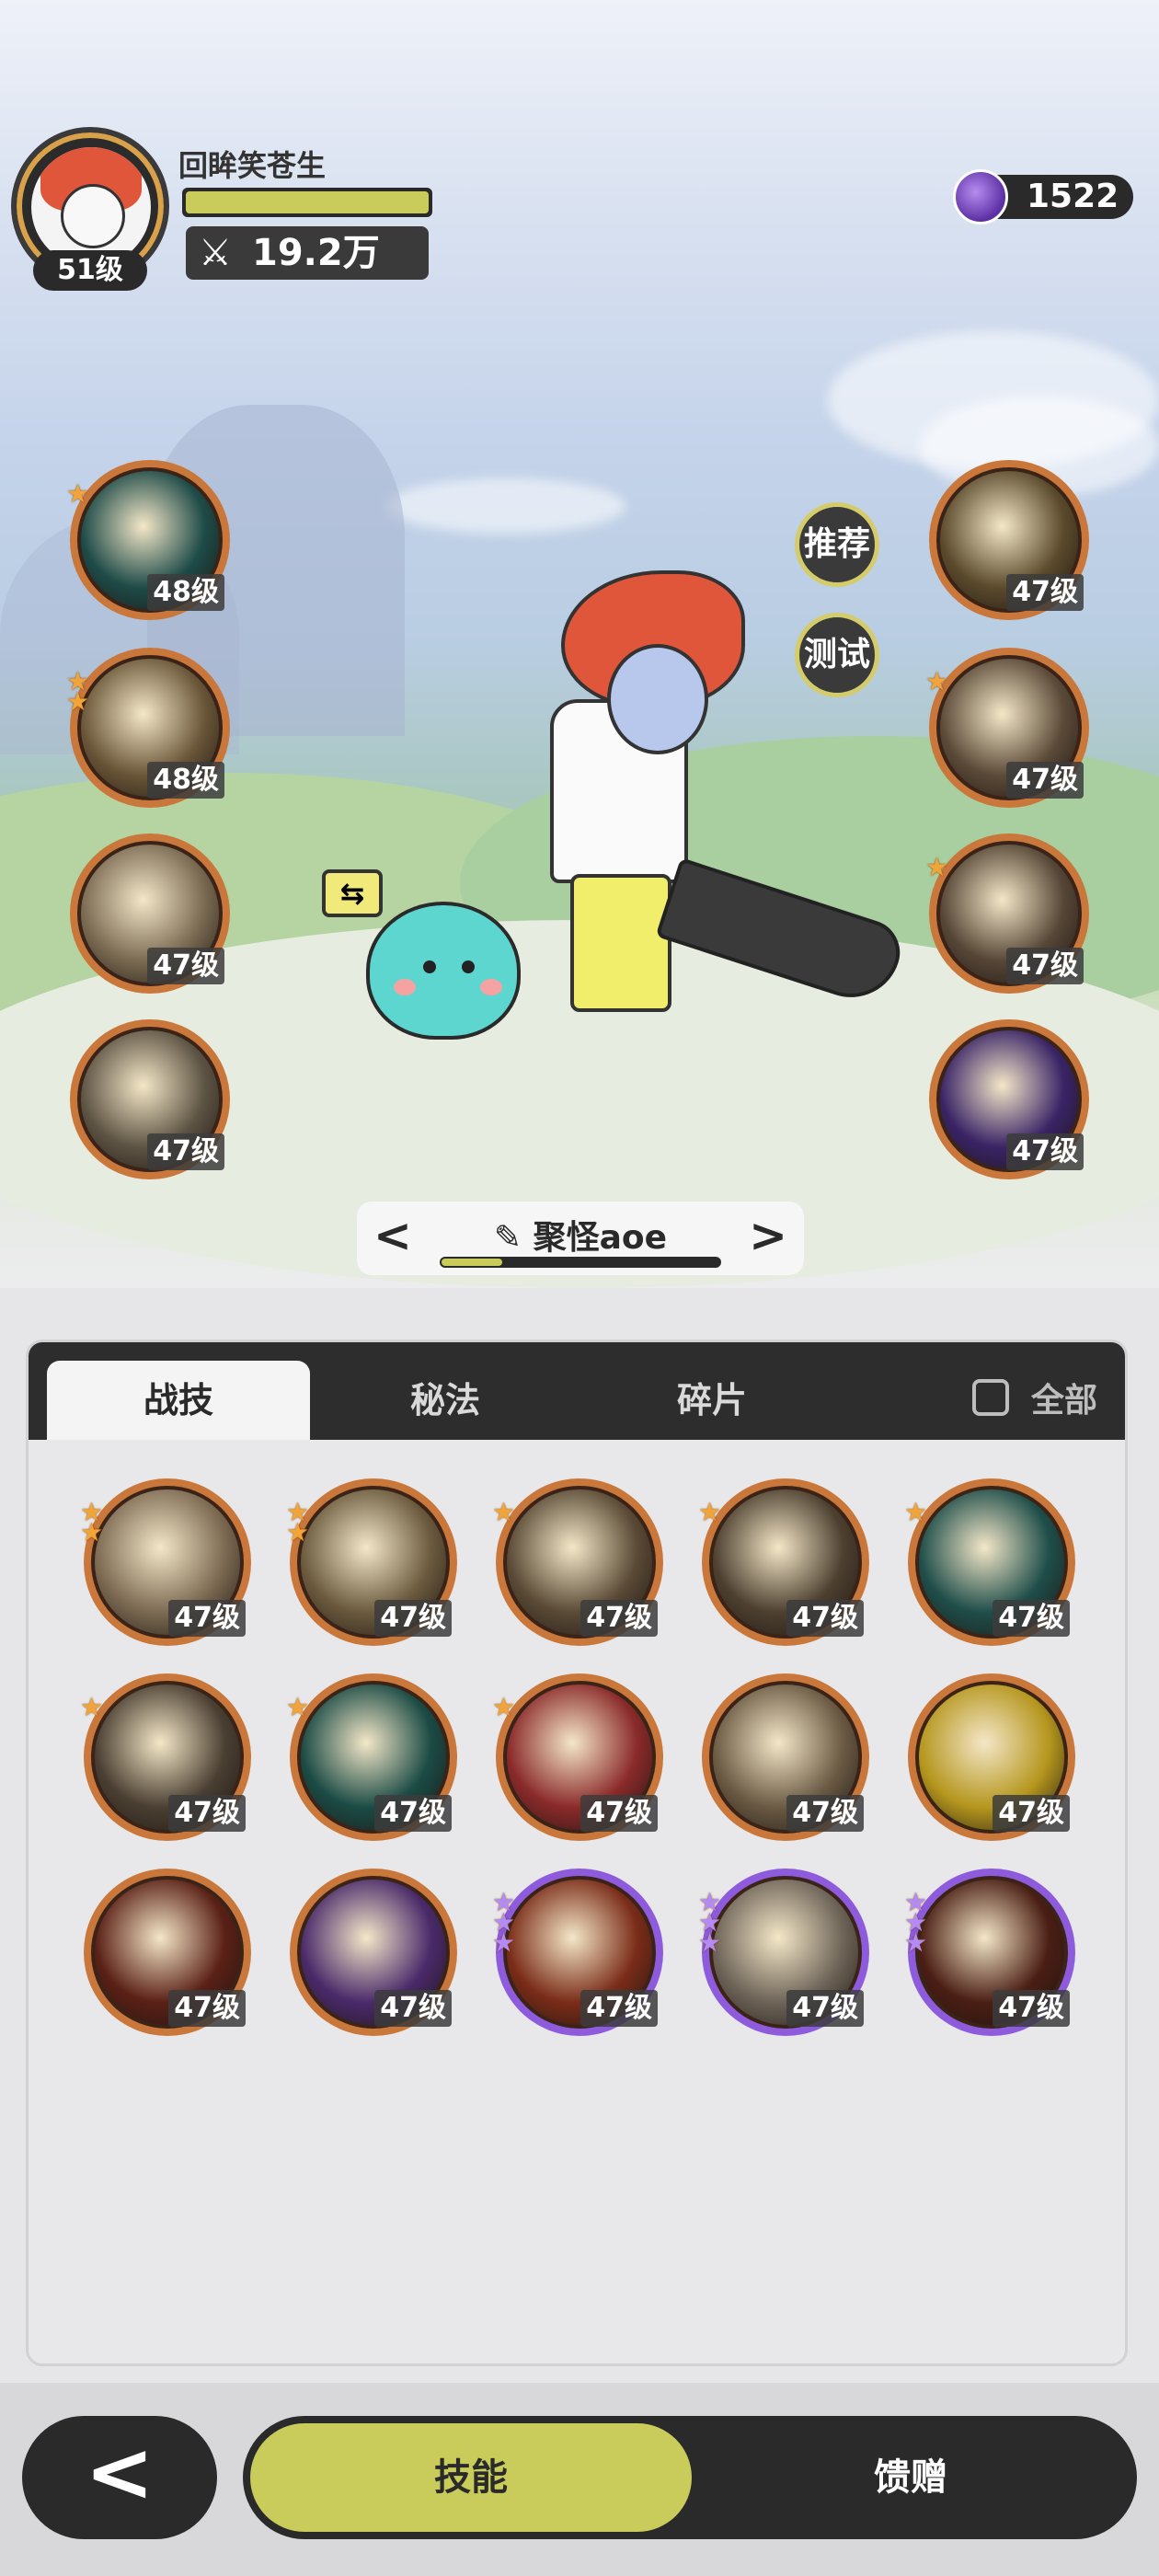 This screenshot has height=2576, width=1159. Describe the element at coordinates (990, 1397) in the screenshot. I see `show-all-checkbox` at that location.